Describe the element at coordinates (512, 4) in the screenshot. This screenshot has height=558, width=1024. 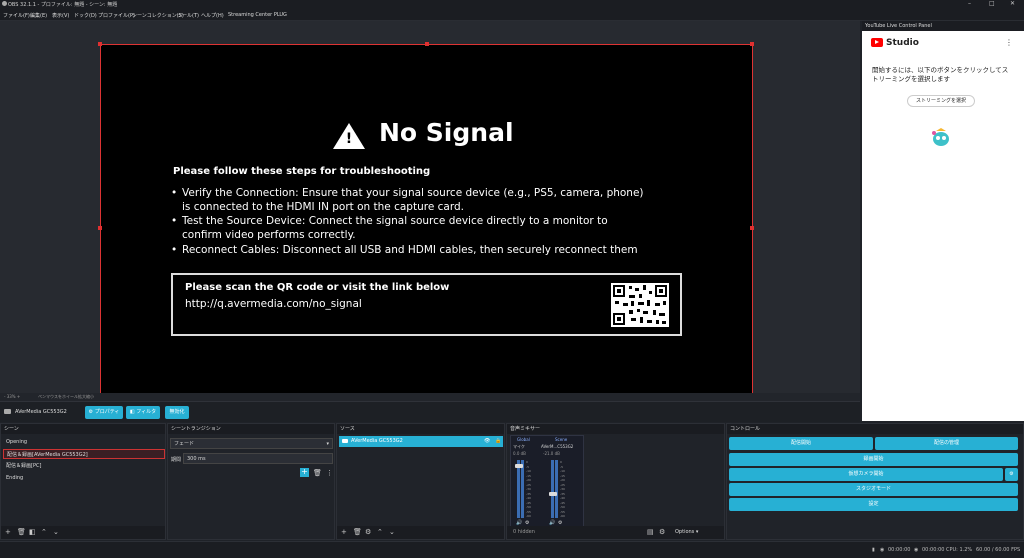
I see `title-bar: OBS 32.1.1 - プロファイル: 無題 - シーン: 無題 – □ ✕` at that location.